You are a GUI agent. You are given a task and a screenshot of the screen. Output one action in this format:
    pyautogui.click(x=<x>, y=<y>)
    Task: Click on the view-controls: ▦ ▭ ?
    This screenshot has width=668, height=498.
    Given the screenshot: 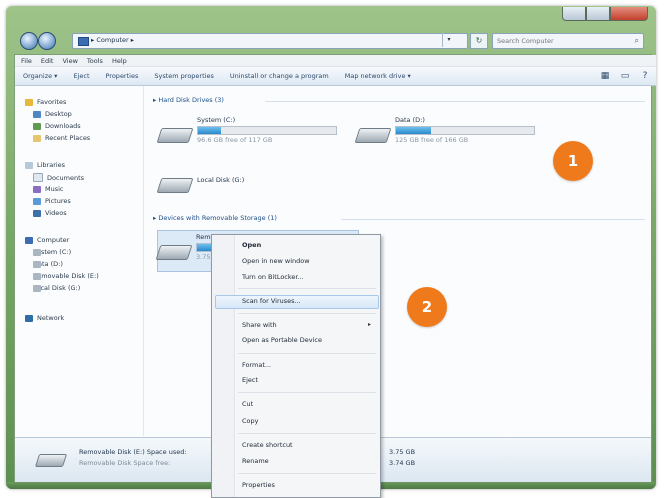 What is the action you would take?
    pyautogui.click(x=625, y=76)
    